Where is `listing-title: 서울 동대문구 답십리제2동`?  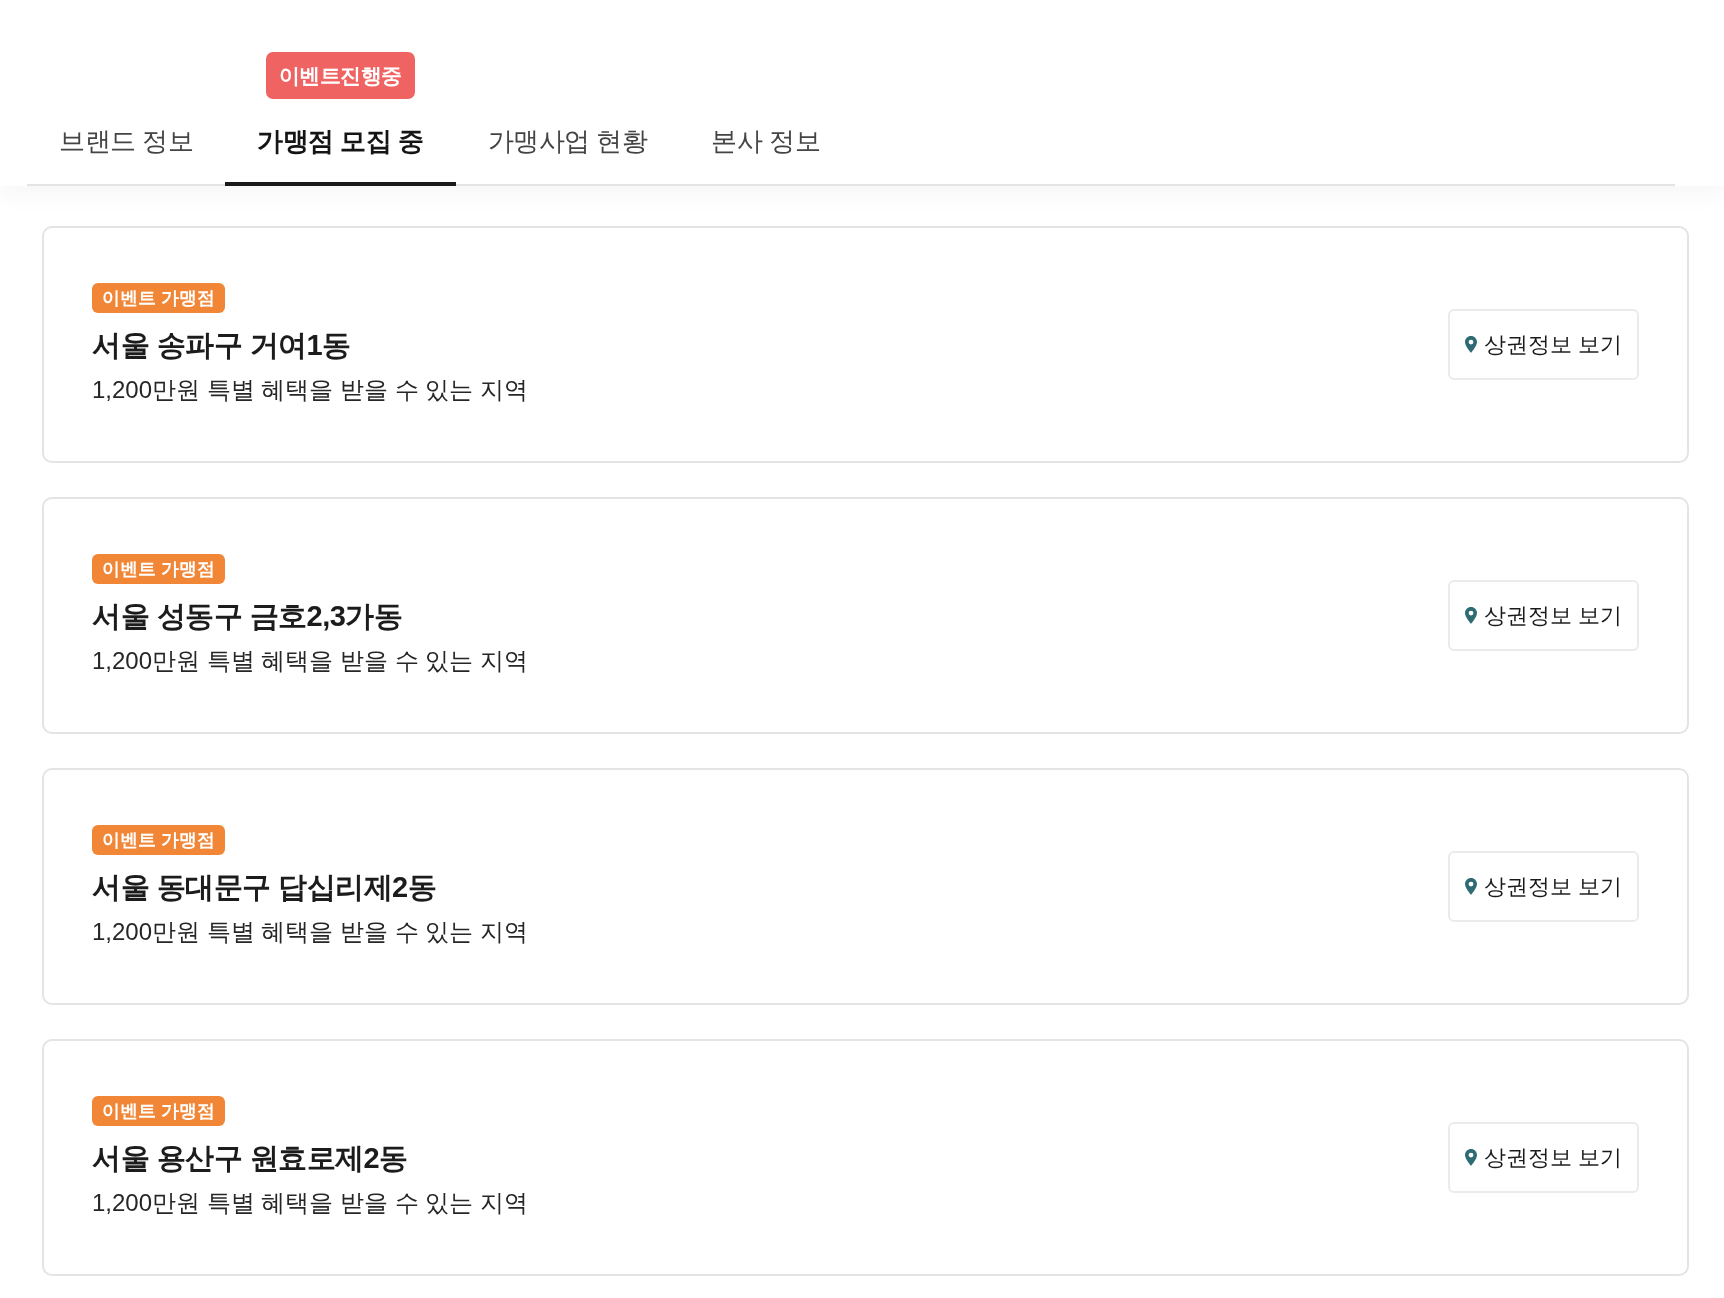 listing-title: 서울 동대문구 답십리제2동 is located at coordinates (264, 887).